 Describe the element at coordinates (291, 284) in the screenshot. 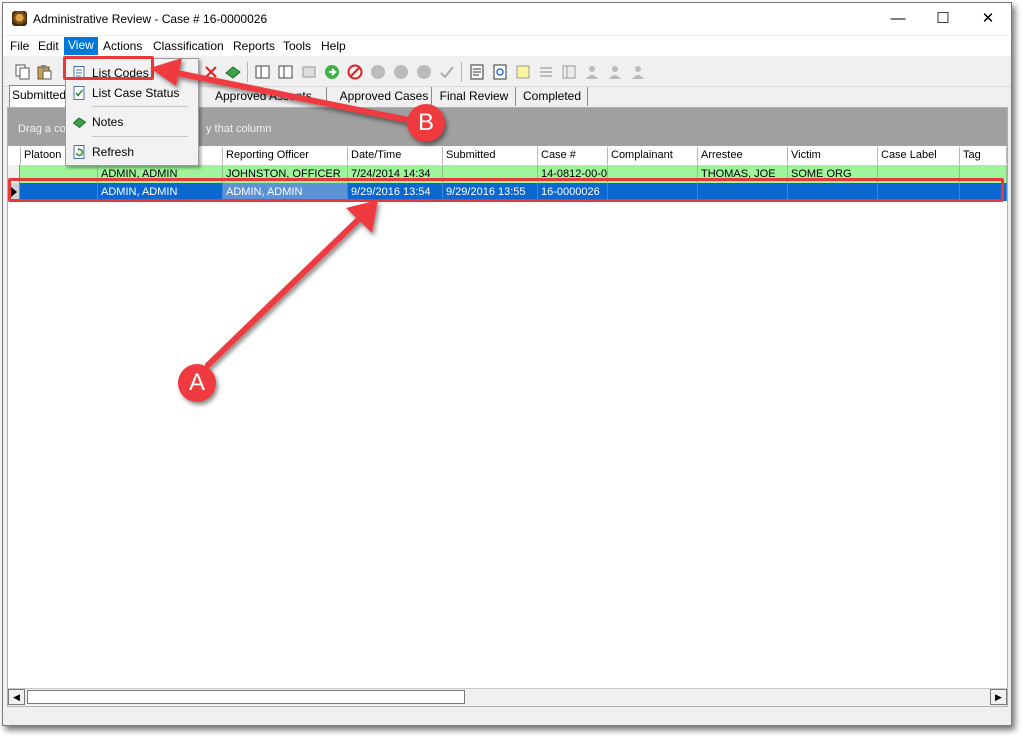

I see `arrow-a` at that location.